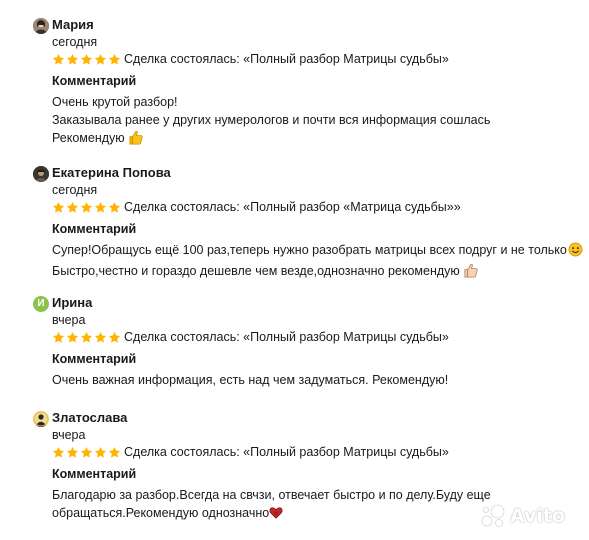 This screenshot has width=589, height=540. I want to click on comment-line: обращаться.Рекомендую однозначно, so click(271, 514).